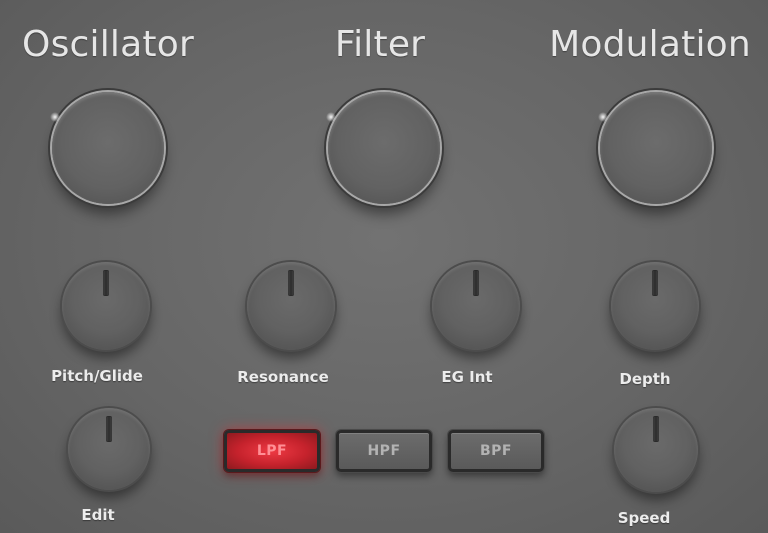 The height and width of the screenshot is (533, 768). What do you see at coordinates (650, 44) in the screenshot?
I see `modulation-title: Modulation` at bounding box center [650, 44].